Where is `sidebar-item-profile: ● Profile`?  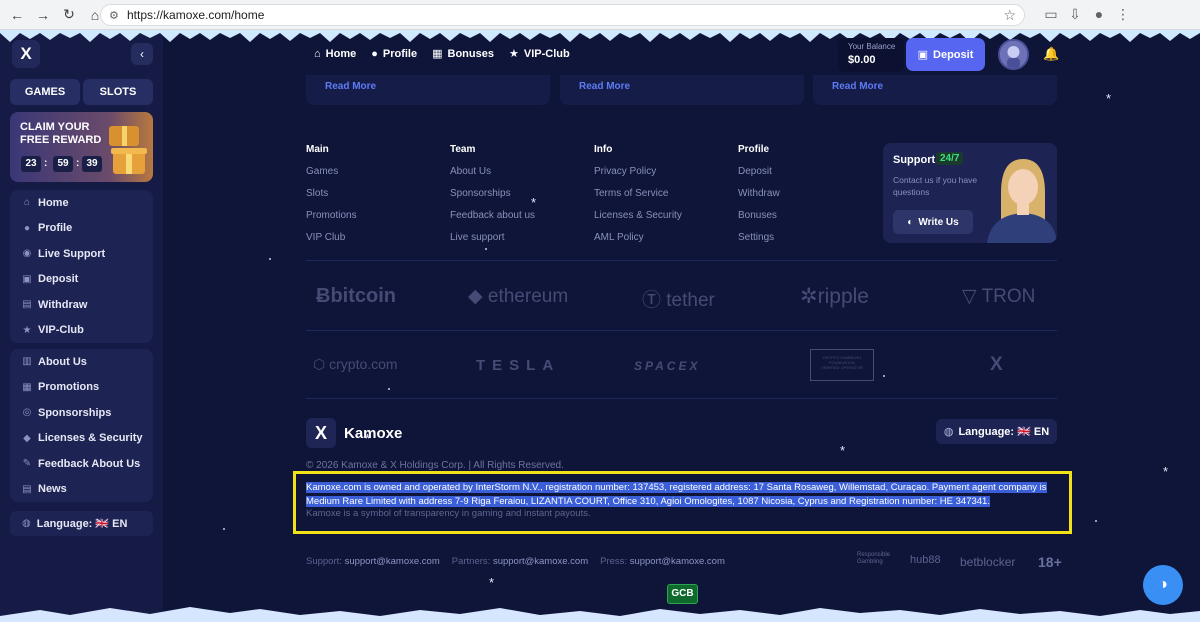
sidebar-item-profile: ● Profile is located at coordinates (81, 229).